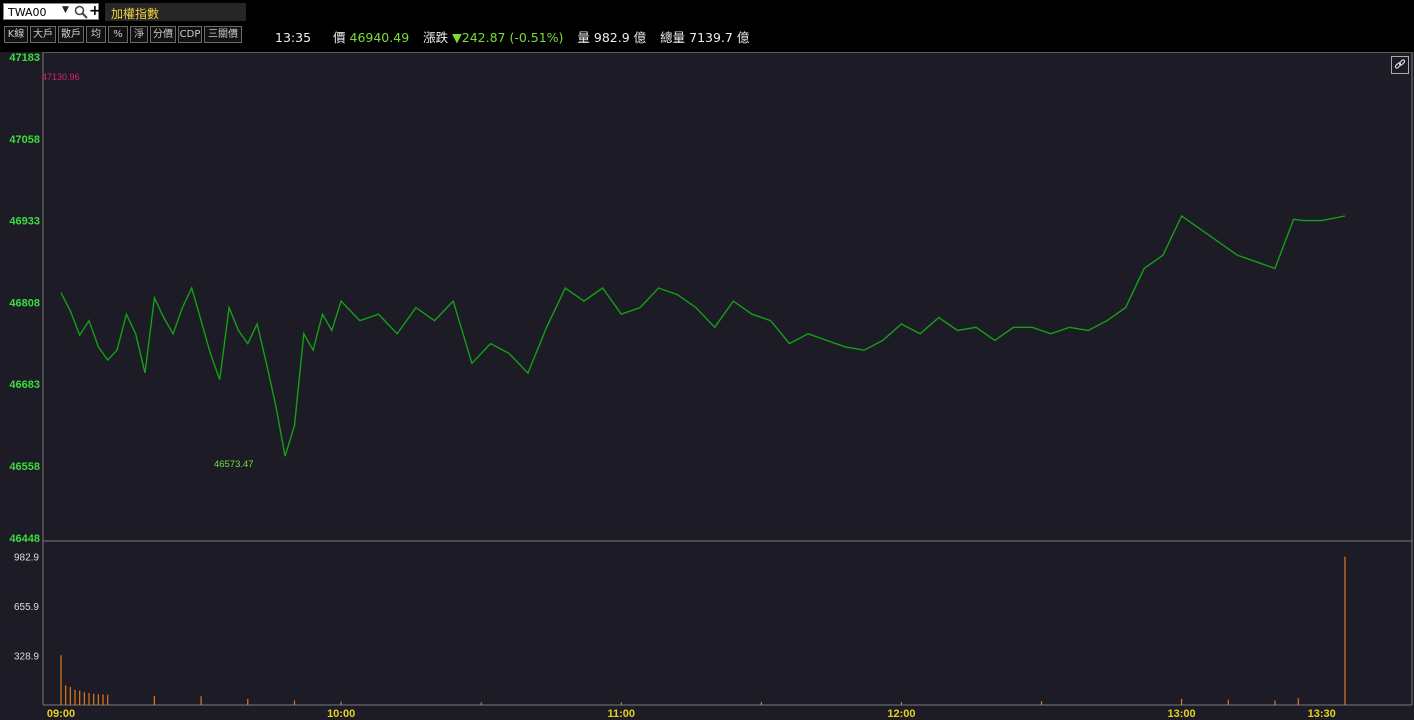 The width and height of the screenshot is (1414, 720). What do you see at coordinates (436, 37) in the screenshot?
I see `change-label: 漲跌` at bounding box center [436, 37].